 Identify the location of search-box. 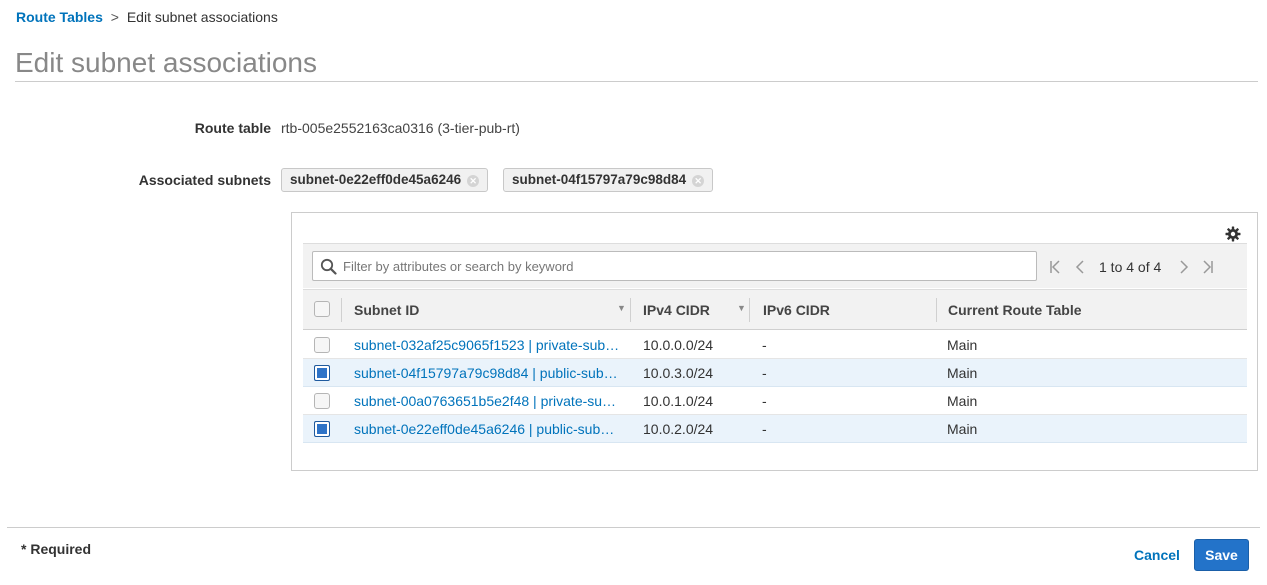
(674, 266).